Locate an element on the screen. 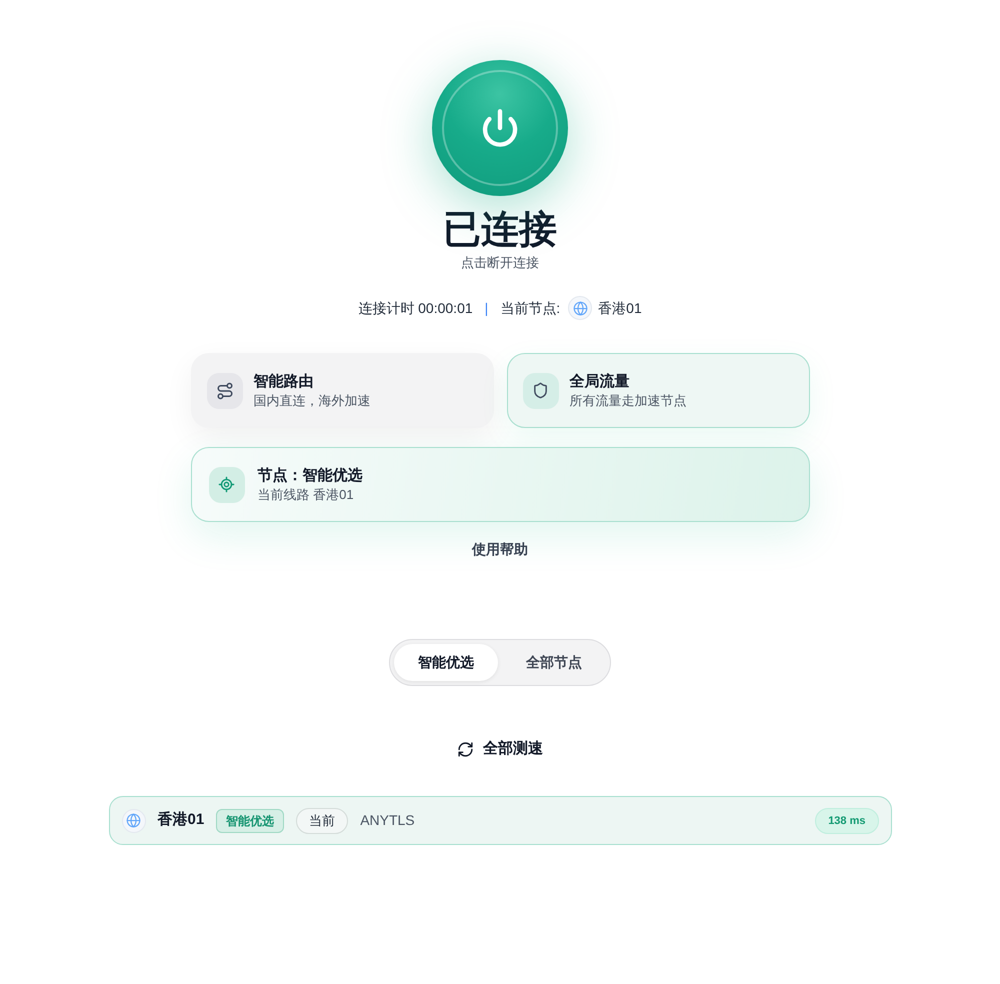 This screenshot has height=984, width=1000. current-node-label: 当前节点: is located at coordinates (530, 308).